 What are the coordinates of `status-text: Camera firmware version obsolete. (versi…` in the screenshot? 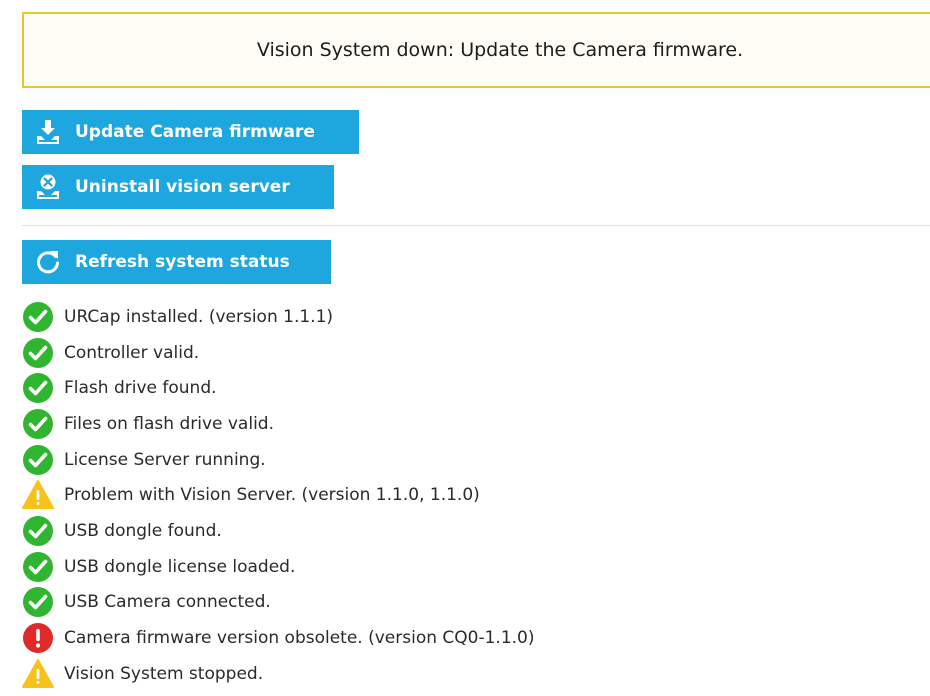 It's located at (299, 638).